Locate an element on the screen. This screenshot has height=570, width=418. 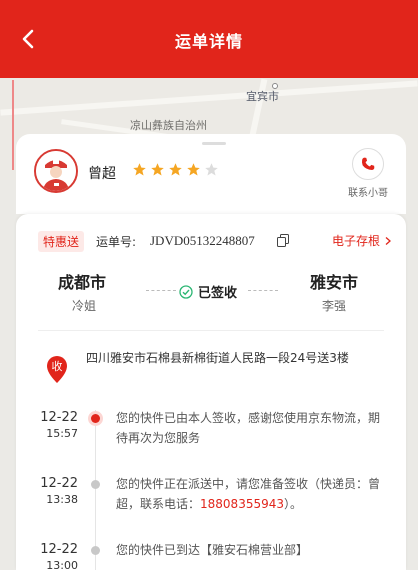
sender-name: 冷姐 is located at coordinates (84, 306).